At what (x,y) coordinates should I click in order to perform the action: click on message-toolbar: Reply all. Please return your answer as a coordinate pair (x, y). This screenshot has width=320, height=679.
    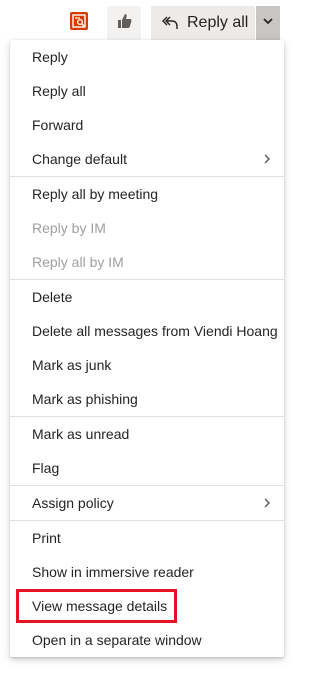
    Looking at the image, I should click on (149, 20).